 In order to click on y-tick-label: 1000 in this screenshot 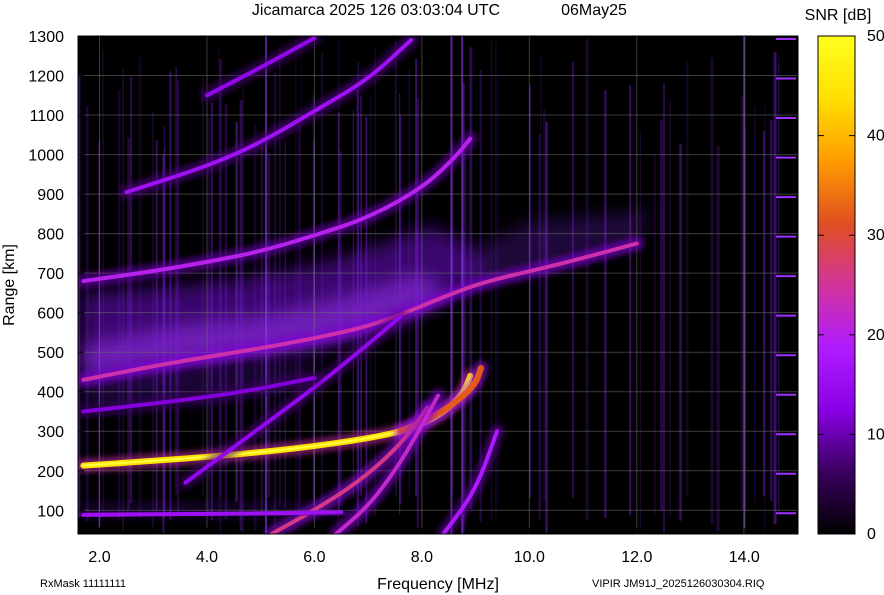, I will do `click(46, 156)`.